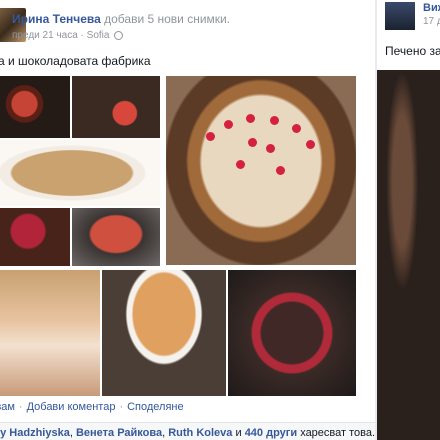  Describe the element at coordinates (155, 407) in the screenshot. I see `share-link: Споделяне` at that location.